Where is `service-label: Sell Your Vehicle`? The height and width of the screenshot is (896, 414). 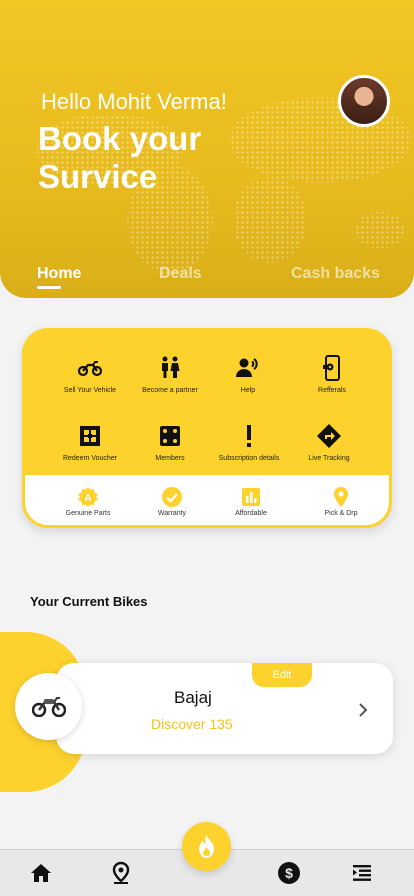
service-label: Sell Your Vehicle is located at coordinates (90, 390).